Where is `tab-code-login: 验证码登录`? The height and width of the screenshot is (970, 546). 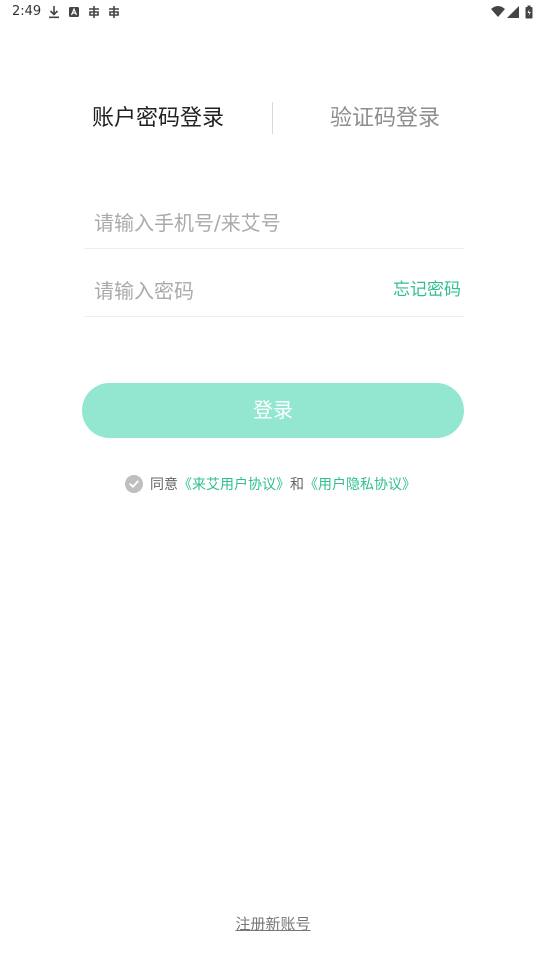 tab-code-login: 验证码登录 is located at coordinates (385, 119).